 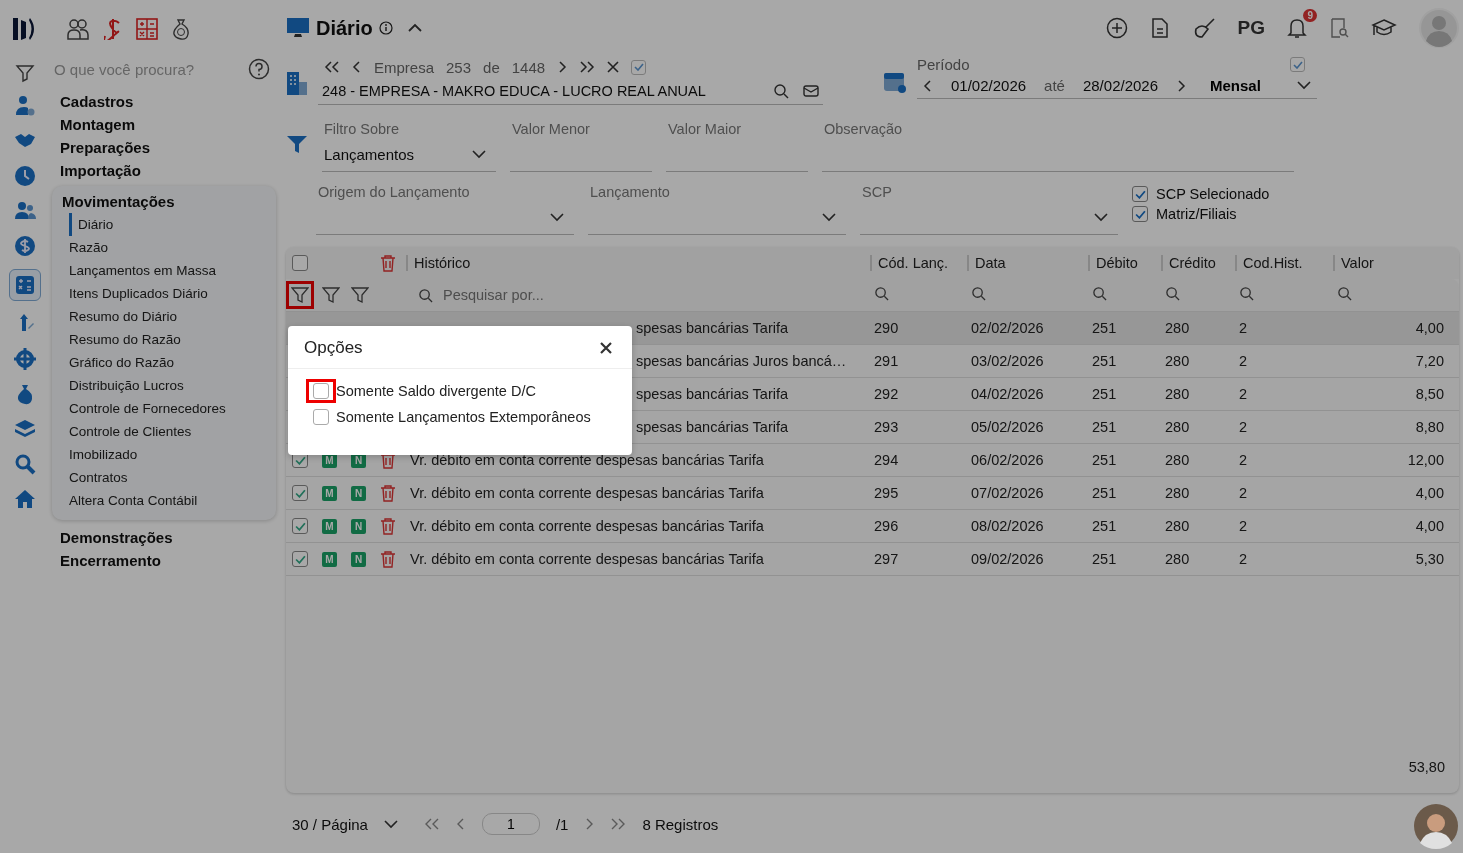 I want to click on start-date: 01/02/2026, so click(x=989, y=85).